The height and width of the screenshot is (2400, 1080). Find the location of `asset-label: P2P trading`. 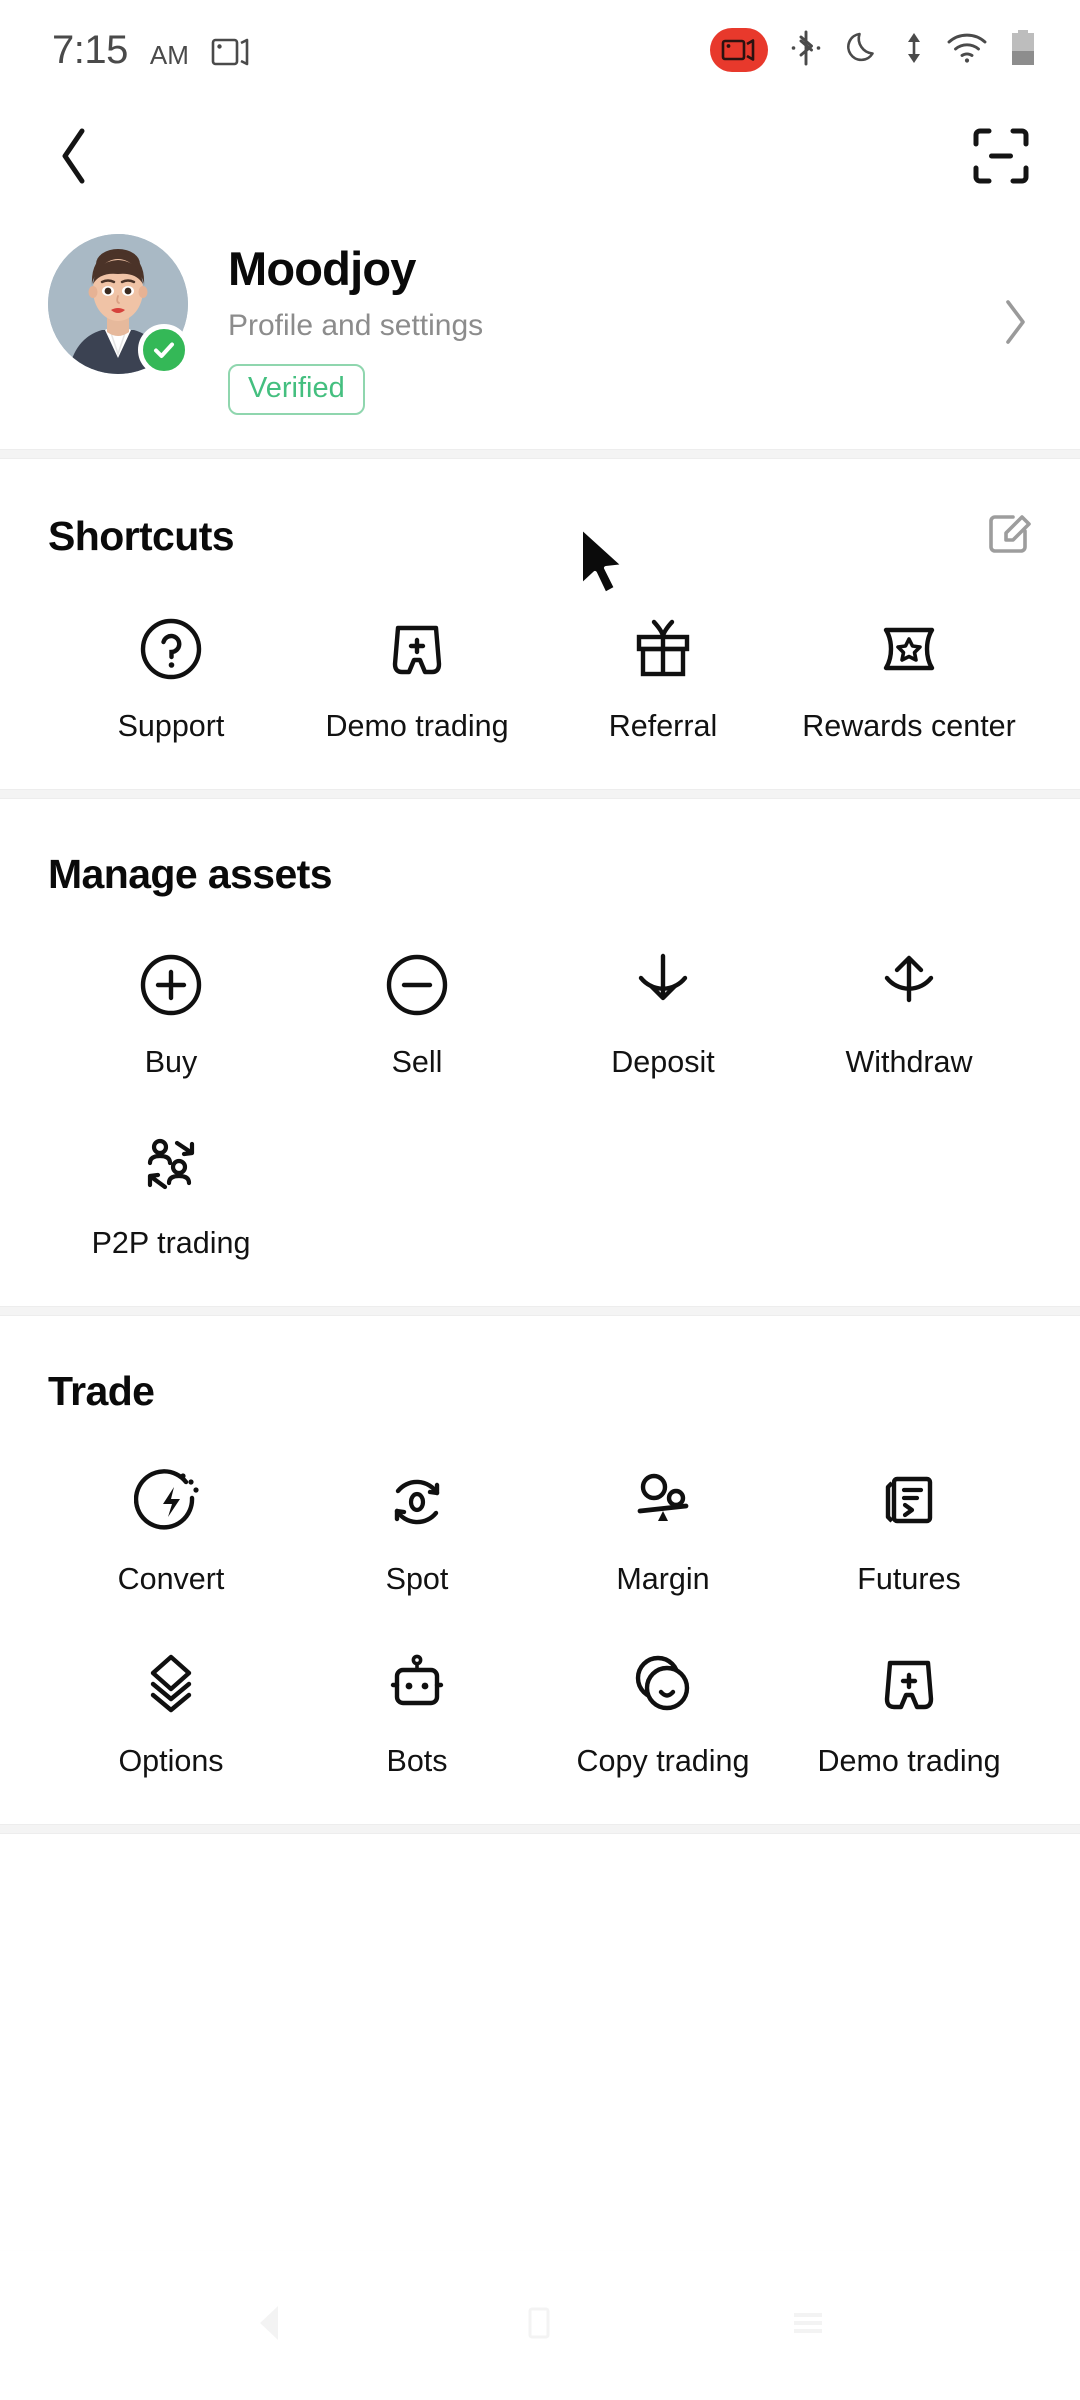

asset-label: P2P trading is located at coordinates (171, 1243).